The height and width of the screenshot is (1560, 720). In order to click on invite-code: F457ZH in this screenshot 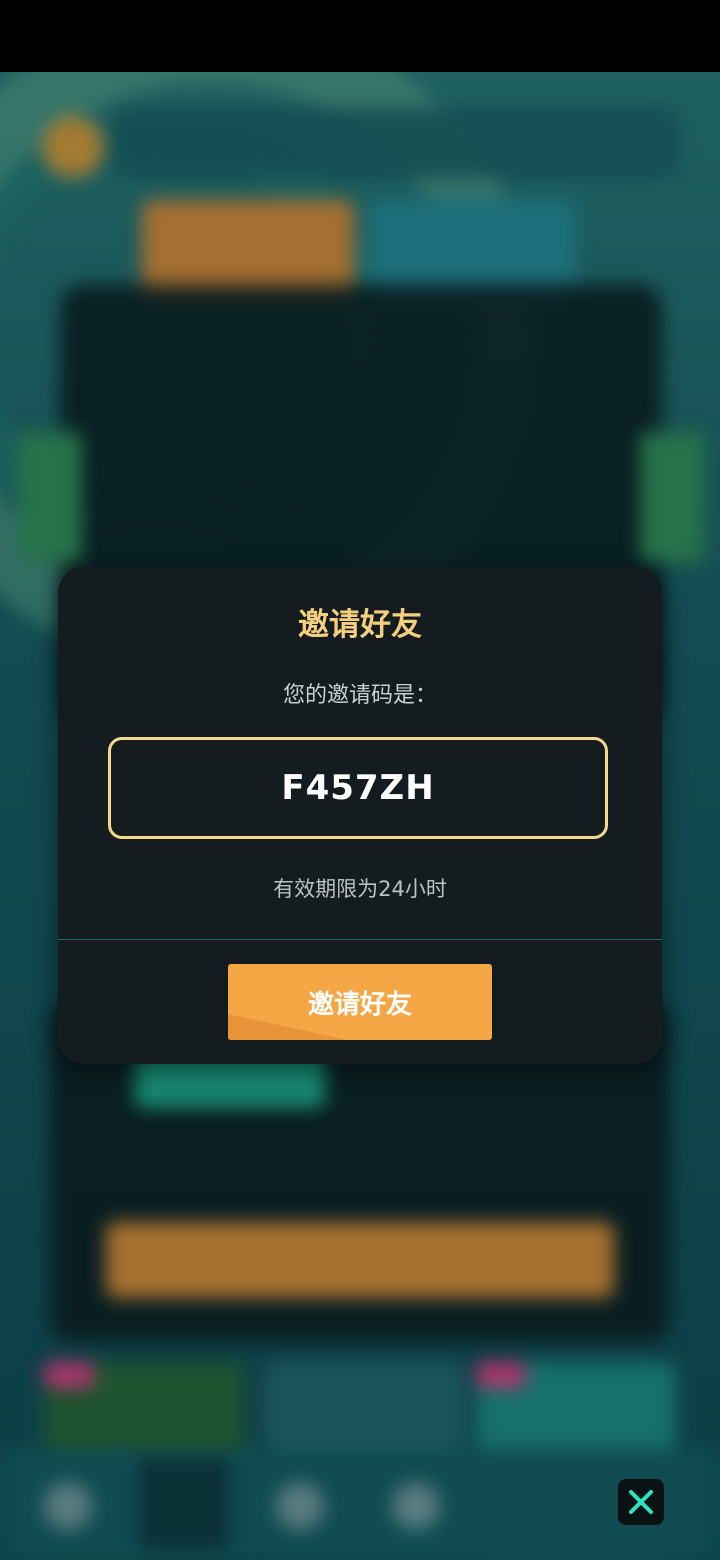, I will do `click(357, 788)`.